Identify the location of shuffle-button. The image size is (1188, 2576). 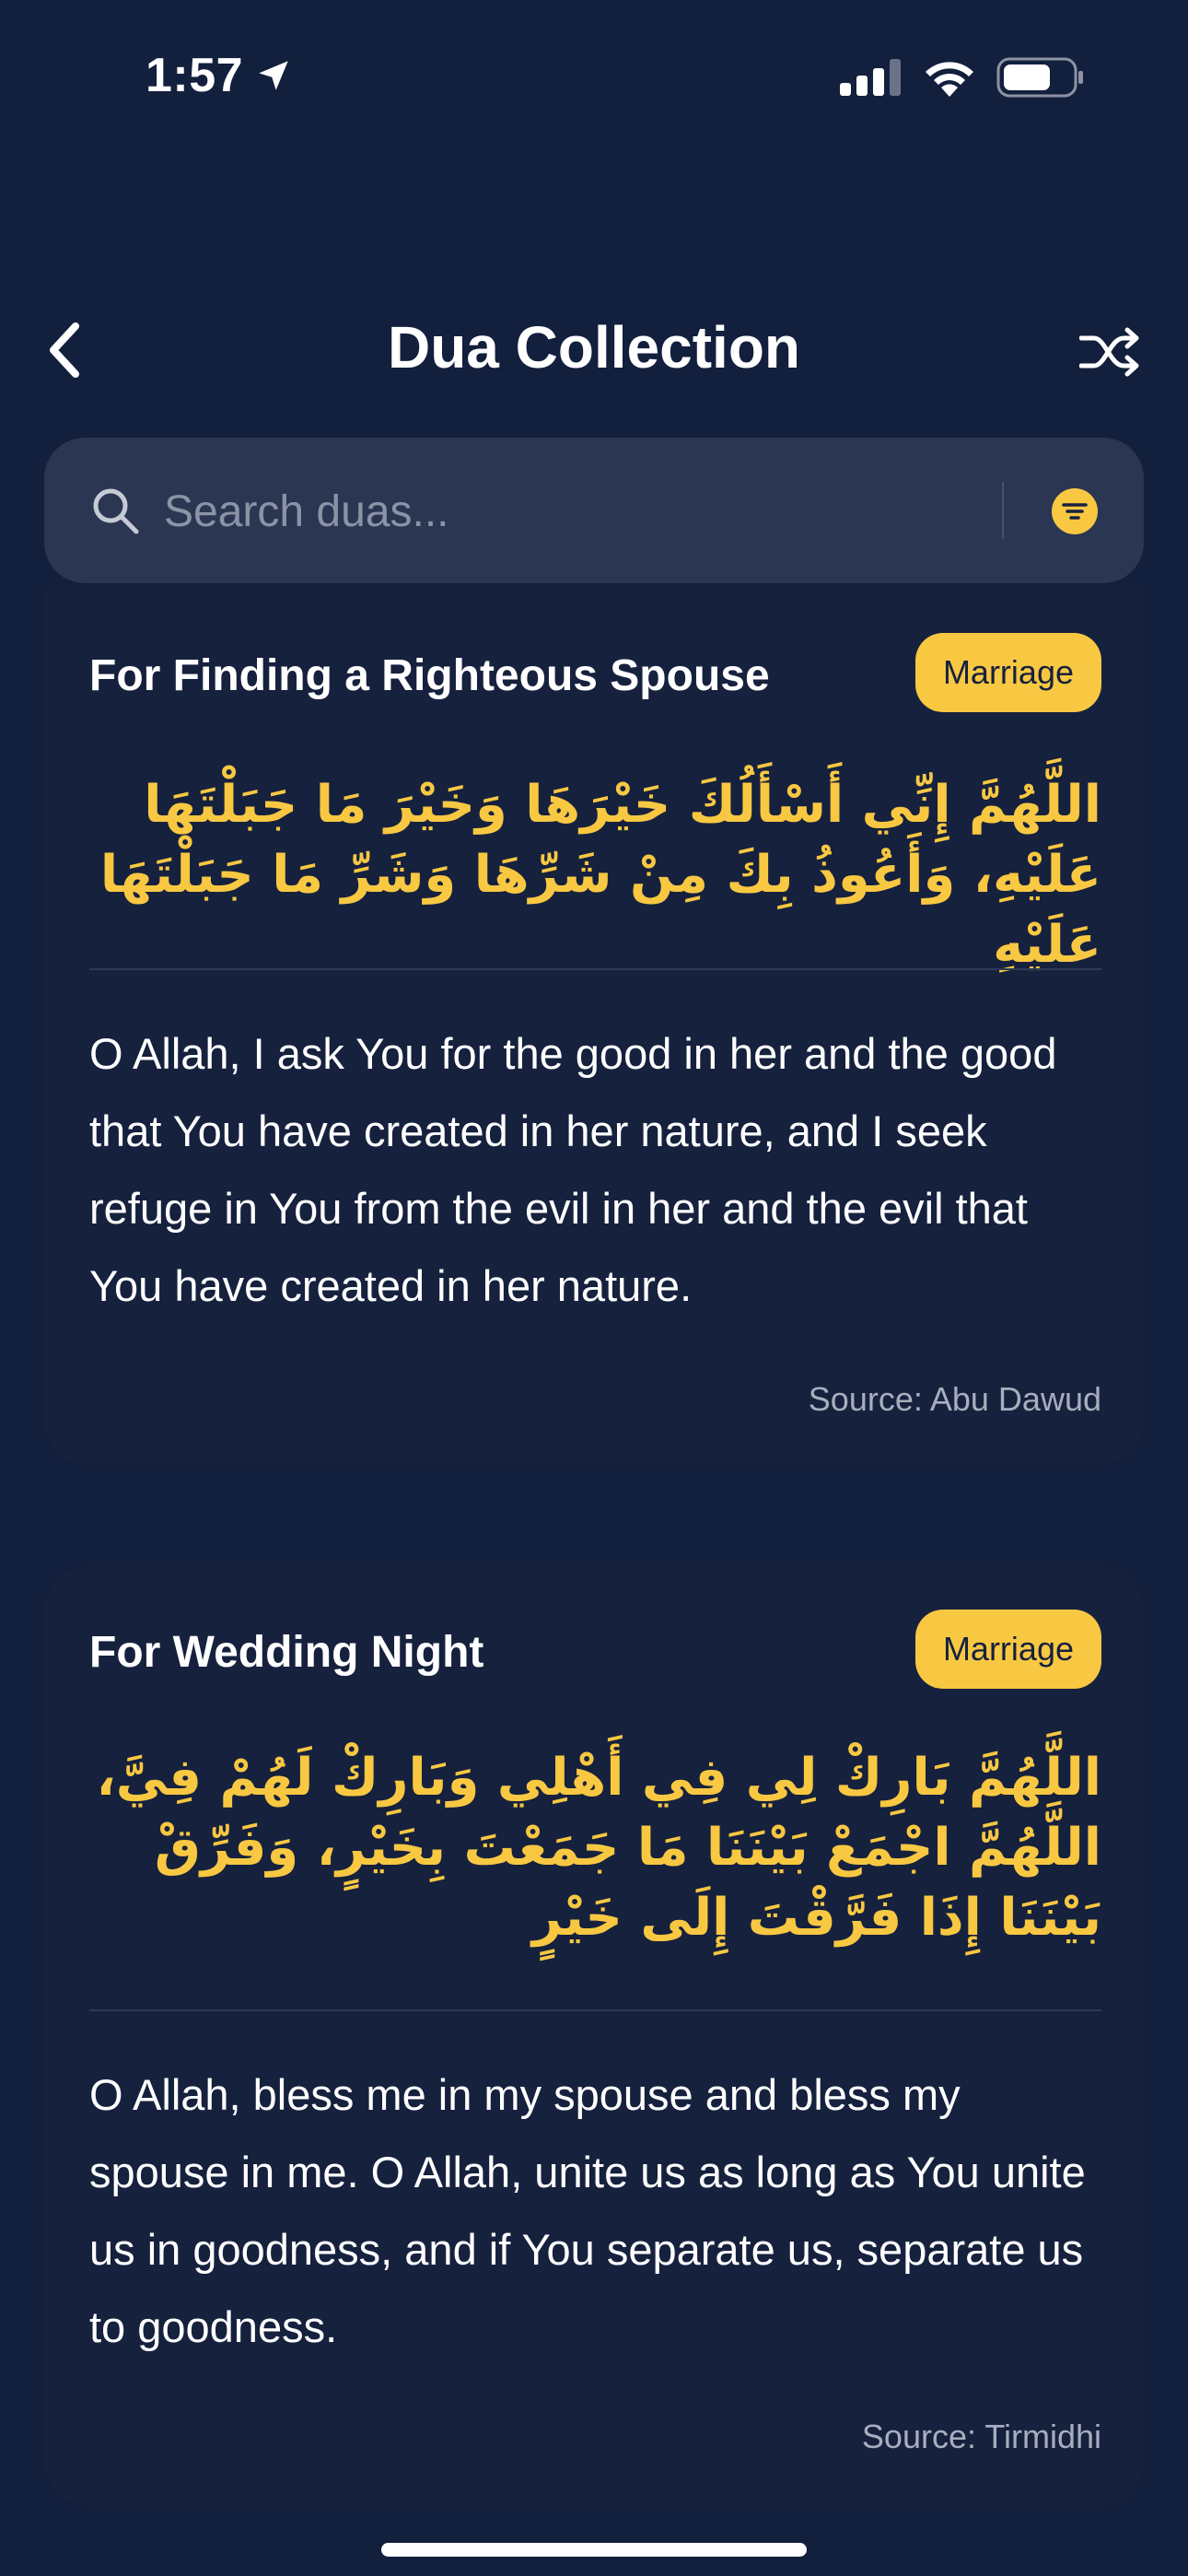
(1109, 352).